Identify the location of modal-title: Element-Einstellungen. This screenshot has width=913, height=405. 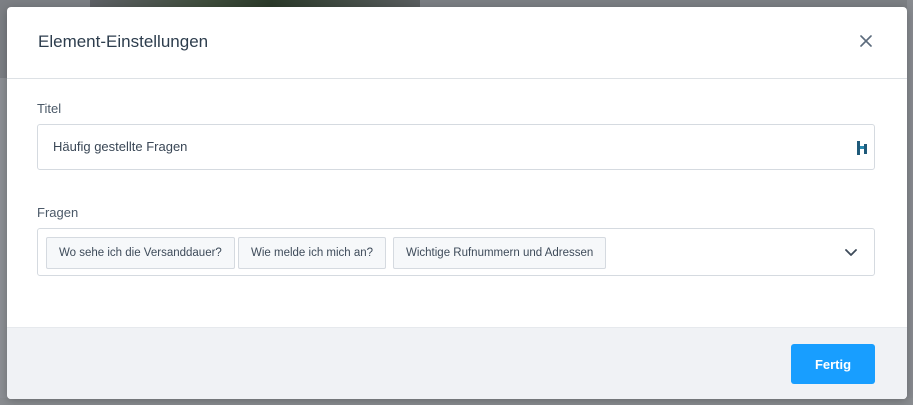
(123, 41).